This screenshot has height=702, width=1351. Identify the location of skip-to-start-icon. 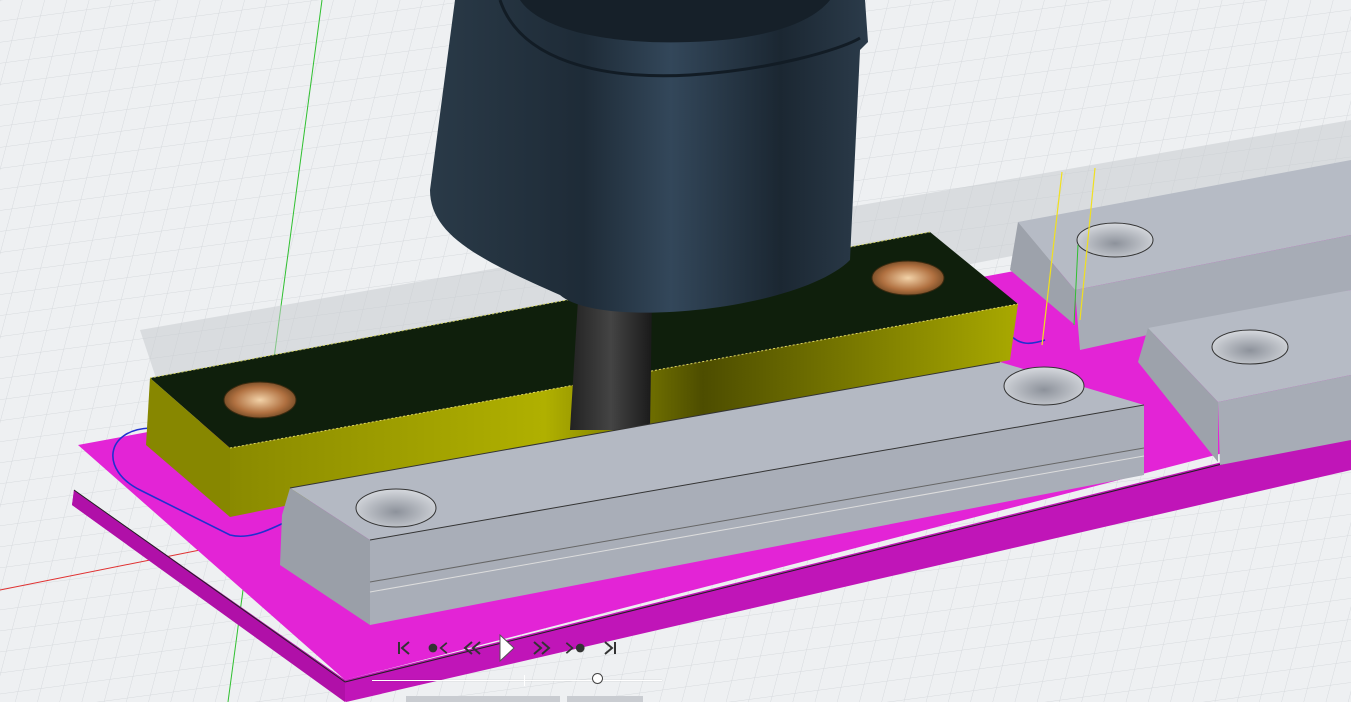
(404, 648).